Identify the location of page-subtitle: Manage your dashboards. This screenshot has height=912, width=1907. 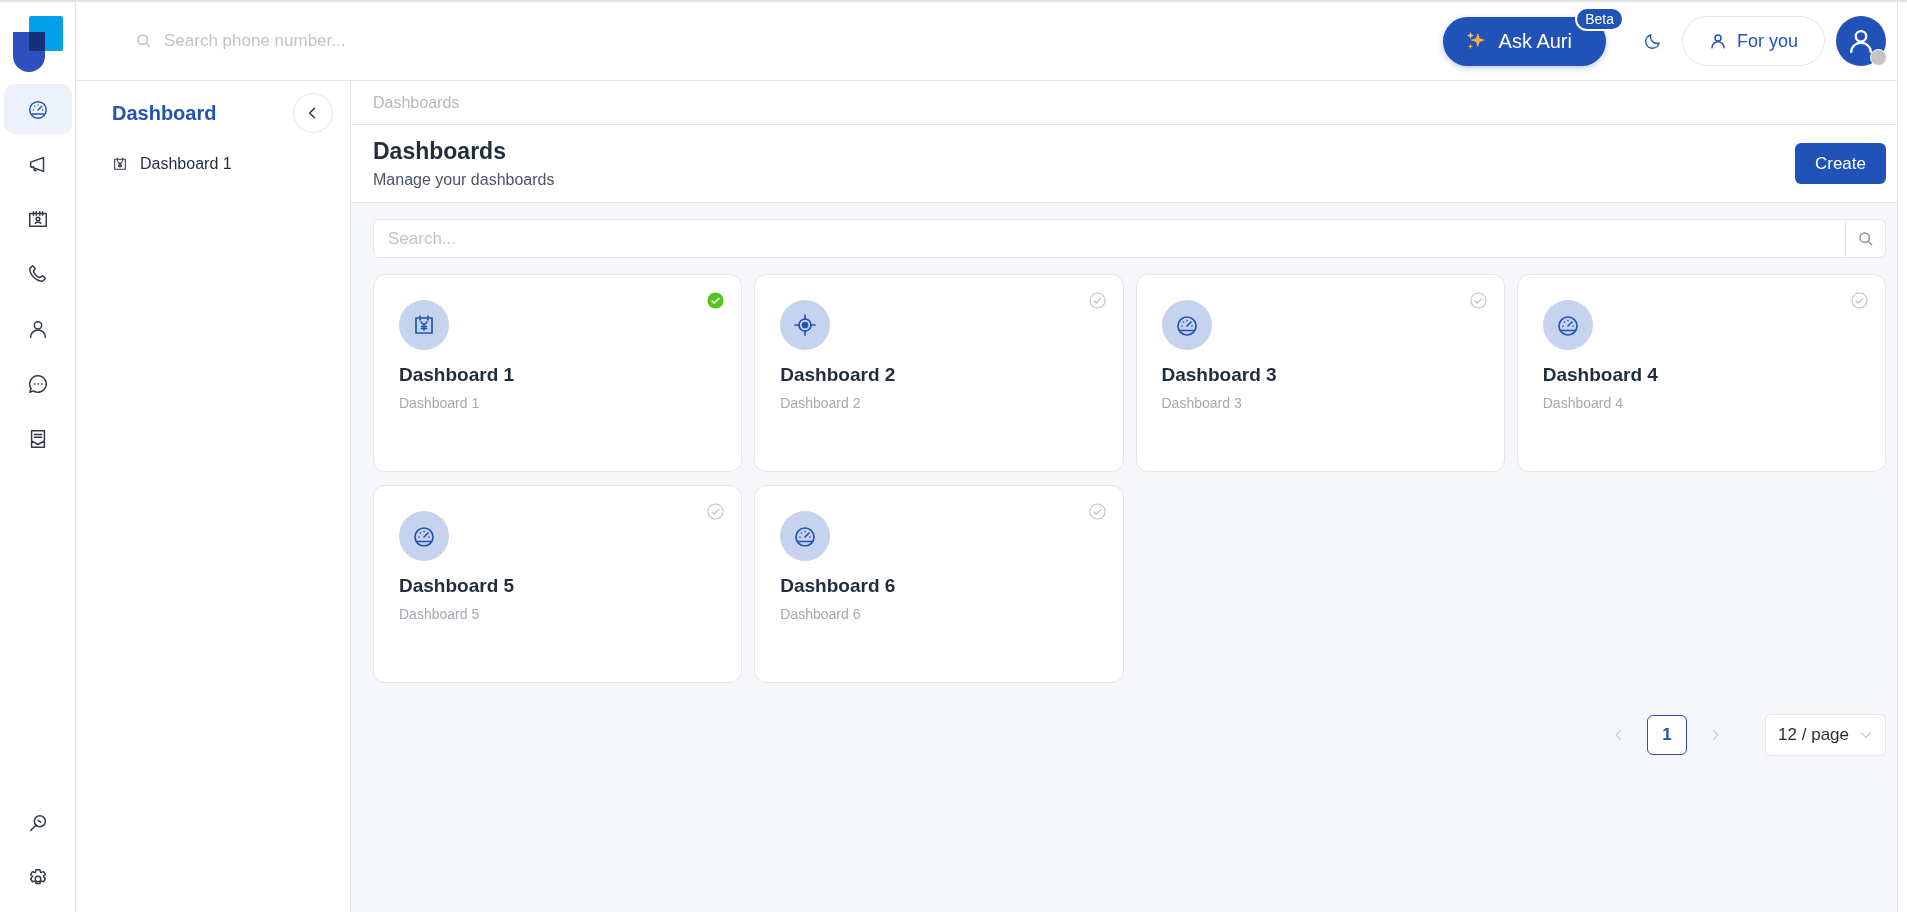
(464, 180).